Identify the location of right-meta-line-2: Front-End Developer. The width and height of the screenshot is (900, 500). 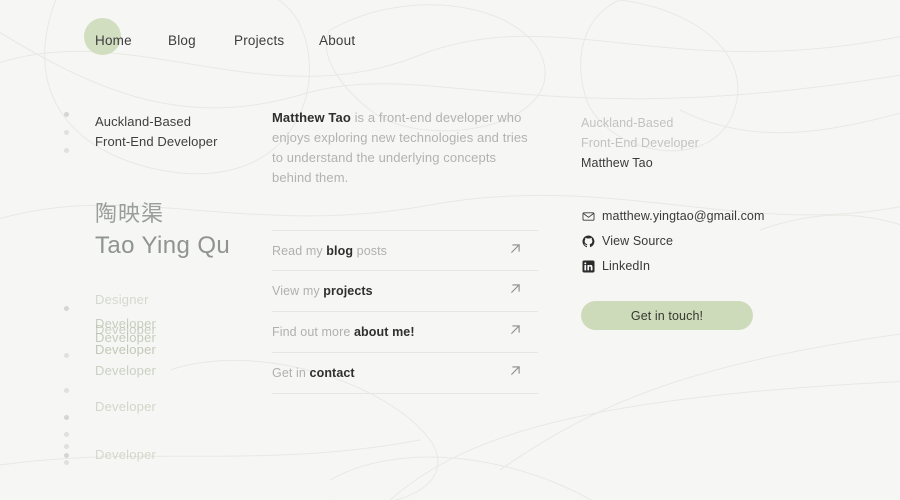
(640, 143).